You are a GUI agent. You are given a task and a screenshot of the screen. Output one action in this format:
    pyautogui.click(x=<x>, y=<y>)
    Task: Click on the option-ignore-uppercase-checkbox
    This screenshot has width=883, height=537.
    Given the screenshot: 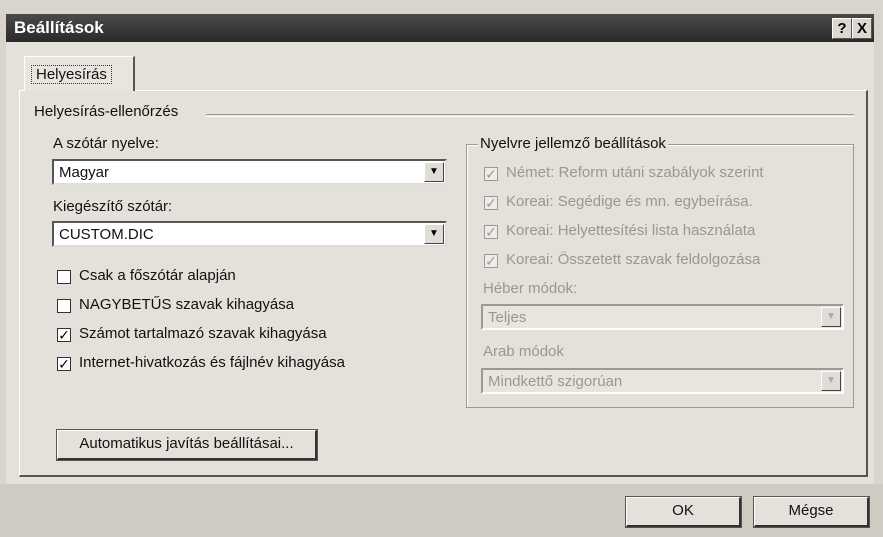 What is the action you would take?
    pyautogui.click(x=64, y=306)
    